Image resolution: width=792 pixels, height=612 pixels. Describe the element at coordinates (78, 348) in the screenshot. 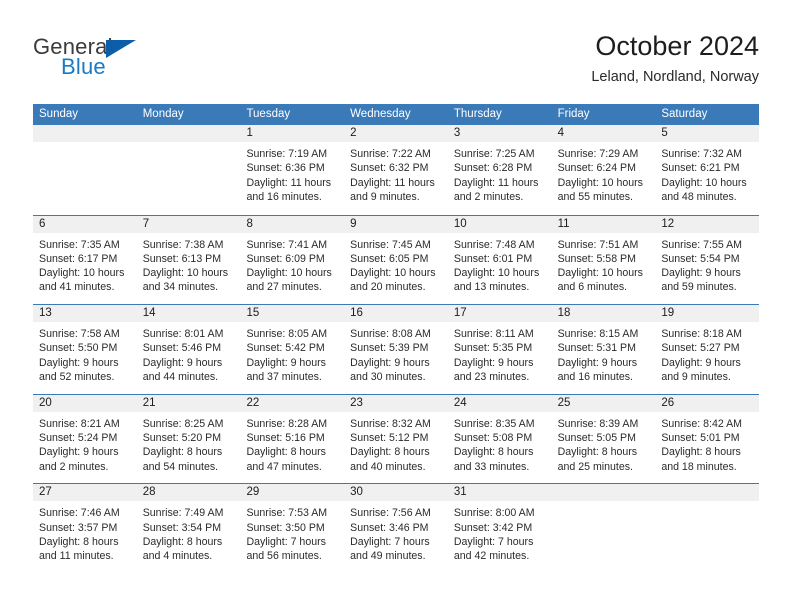

I see `sunset-line: Sunset: 5:50 PM` at that location.